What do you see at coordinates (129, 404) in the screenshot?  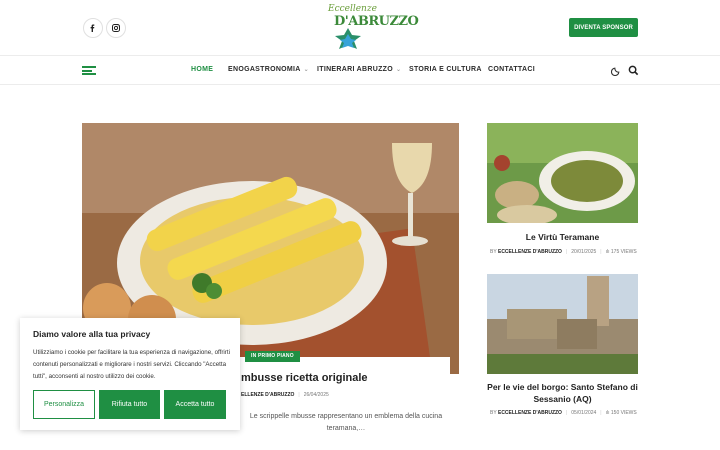 I see `reject-all-button: Rifiuta tutto` at bounding box center [129, 404].